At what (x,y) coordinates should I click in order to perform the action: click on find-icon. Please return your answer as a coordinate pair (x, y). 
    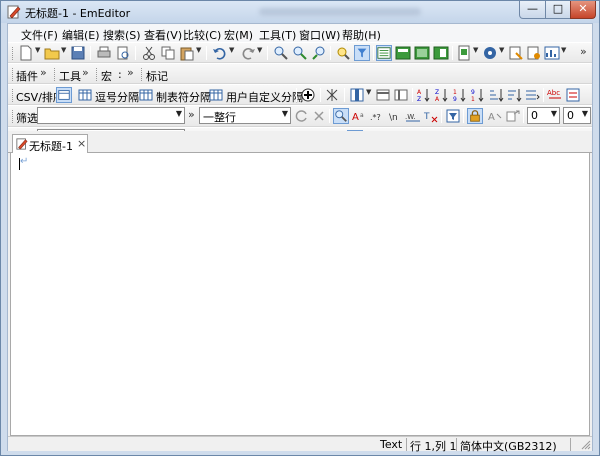
    Looking at the image, I should click on (281, 53).